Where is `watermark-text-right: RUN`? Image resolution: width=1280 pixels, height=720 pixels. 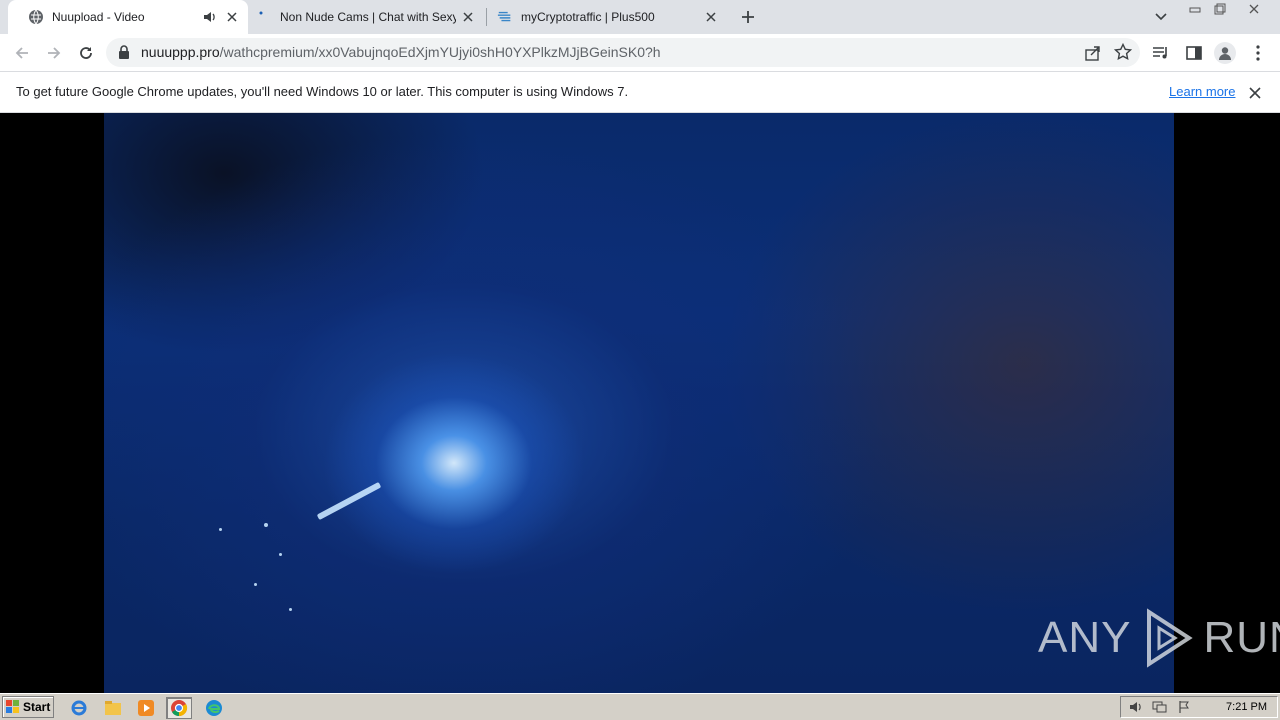
watermark-text-right: RUN is located at coordinates (1241, 637).